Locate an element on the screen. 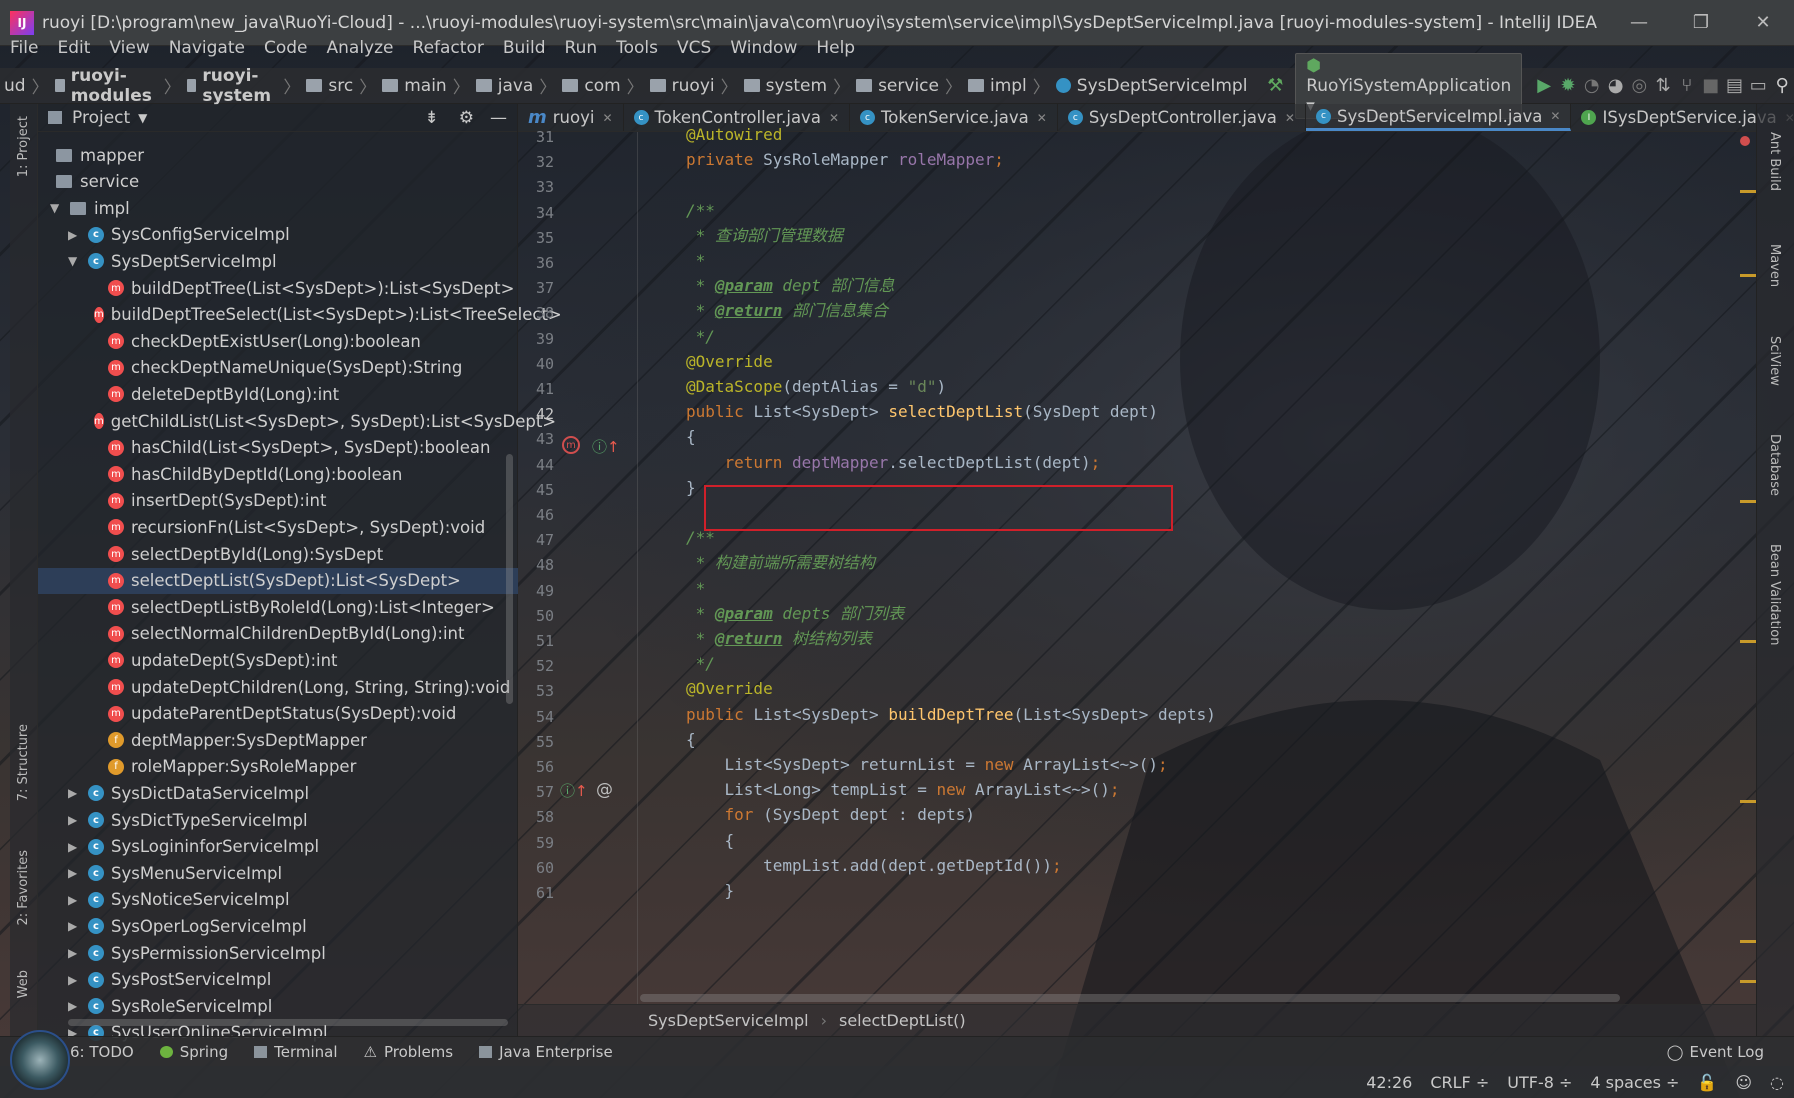  notifications-icon: ◌ is located at coordinates (1777, 1082).